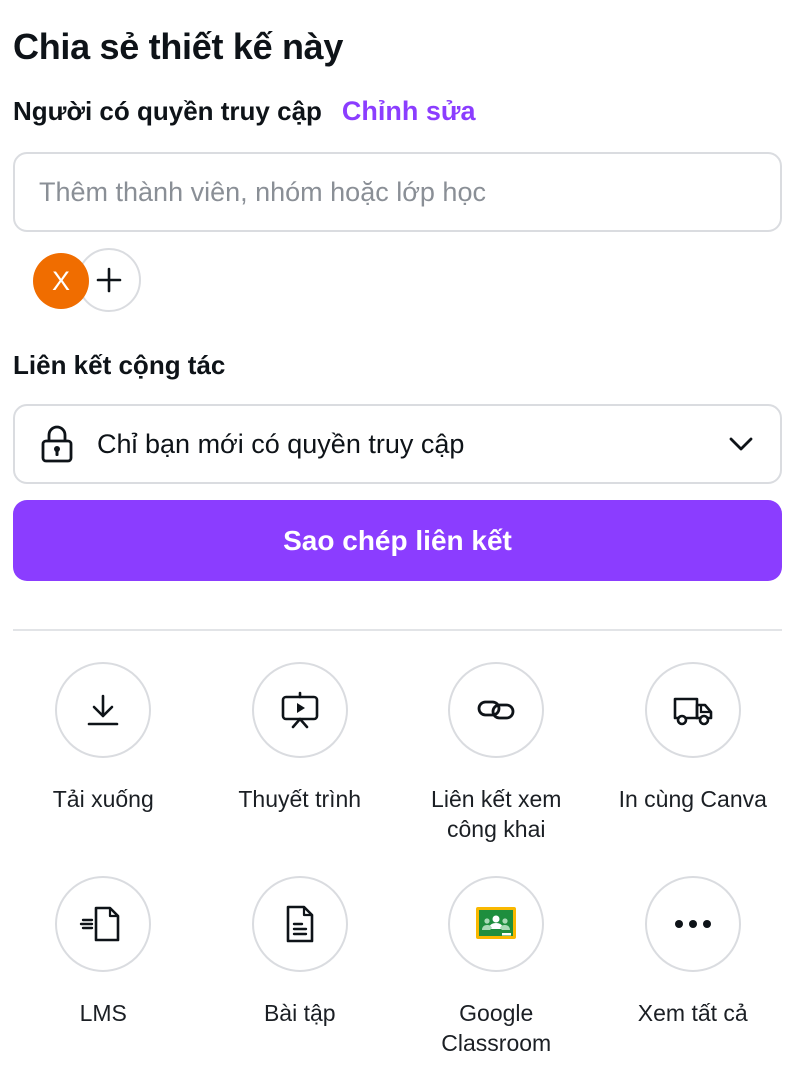 The height and width of the screenshot is (1080, 802). I want to click on option-present: Thuyết trình, so click(300, 754).